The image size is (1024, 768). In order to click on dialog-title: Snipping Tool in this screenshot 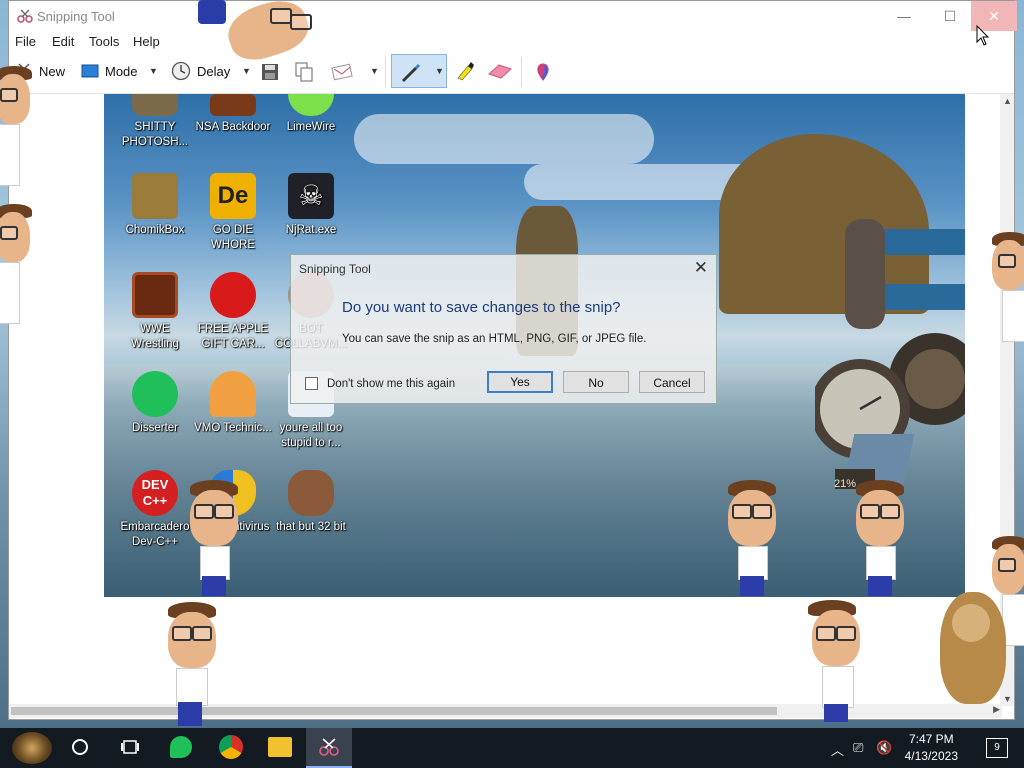, I will do `click(335, 269)`.